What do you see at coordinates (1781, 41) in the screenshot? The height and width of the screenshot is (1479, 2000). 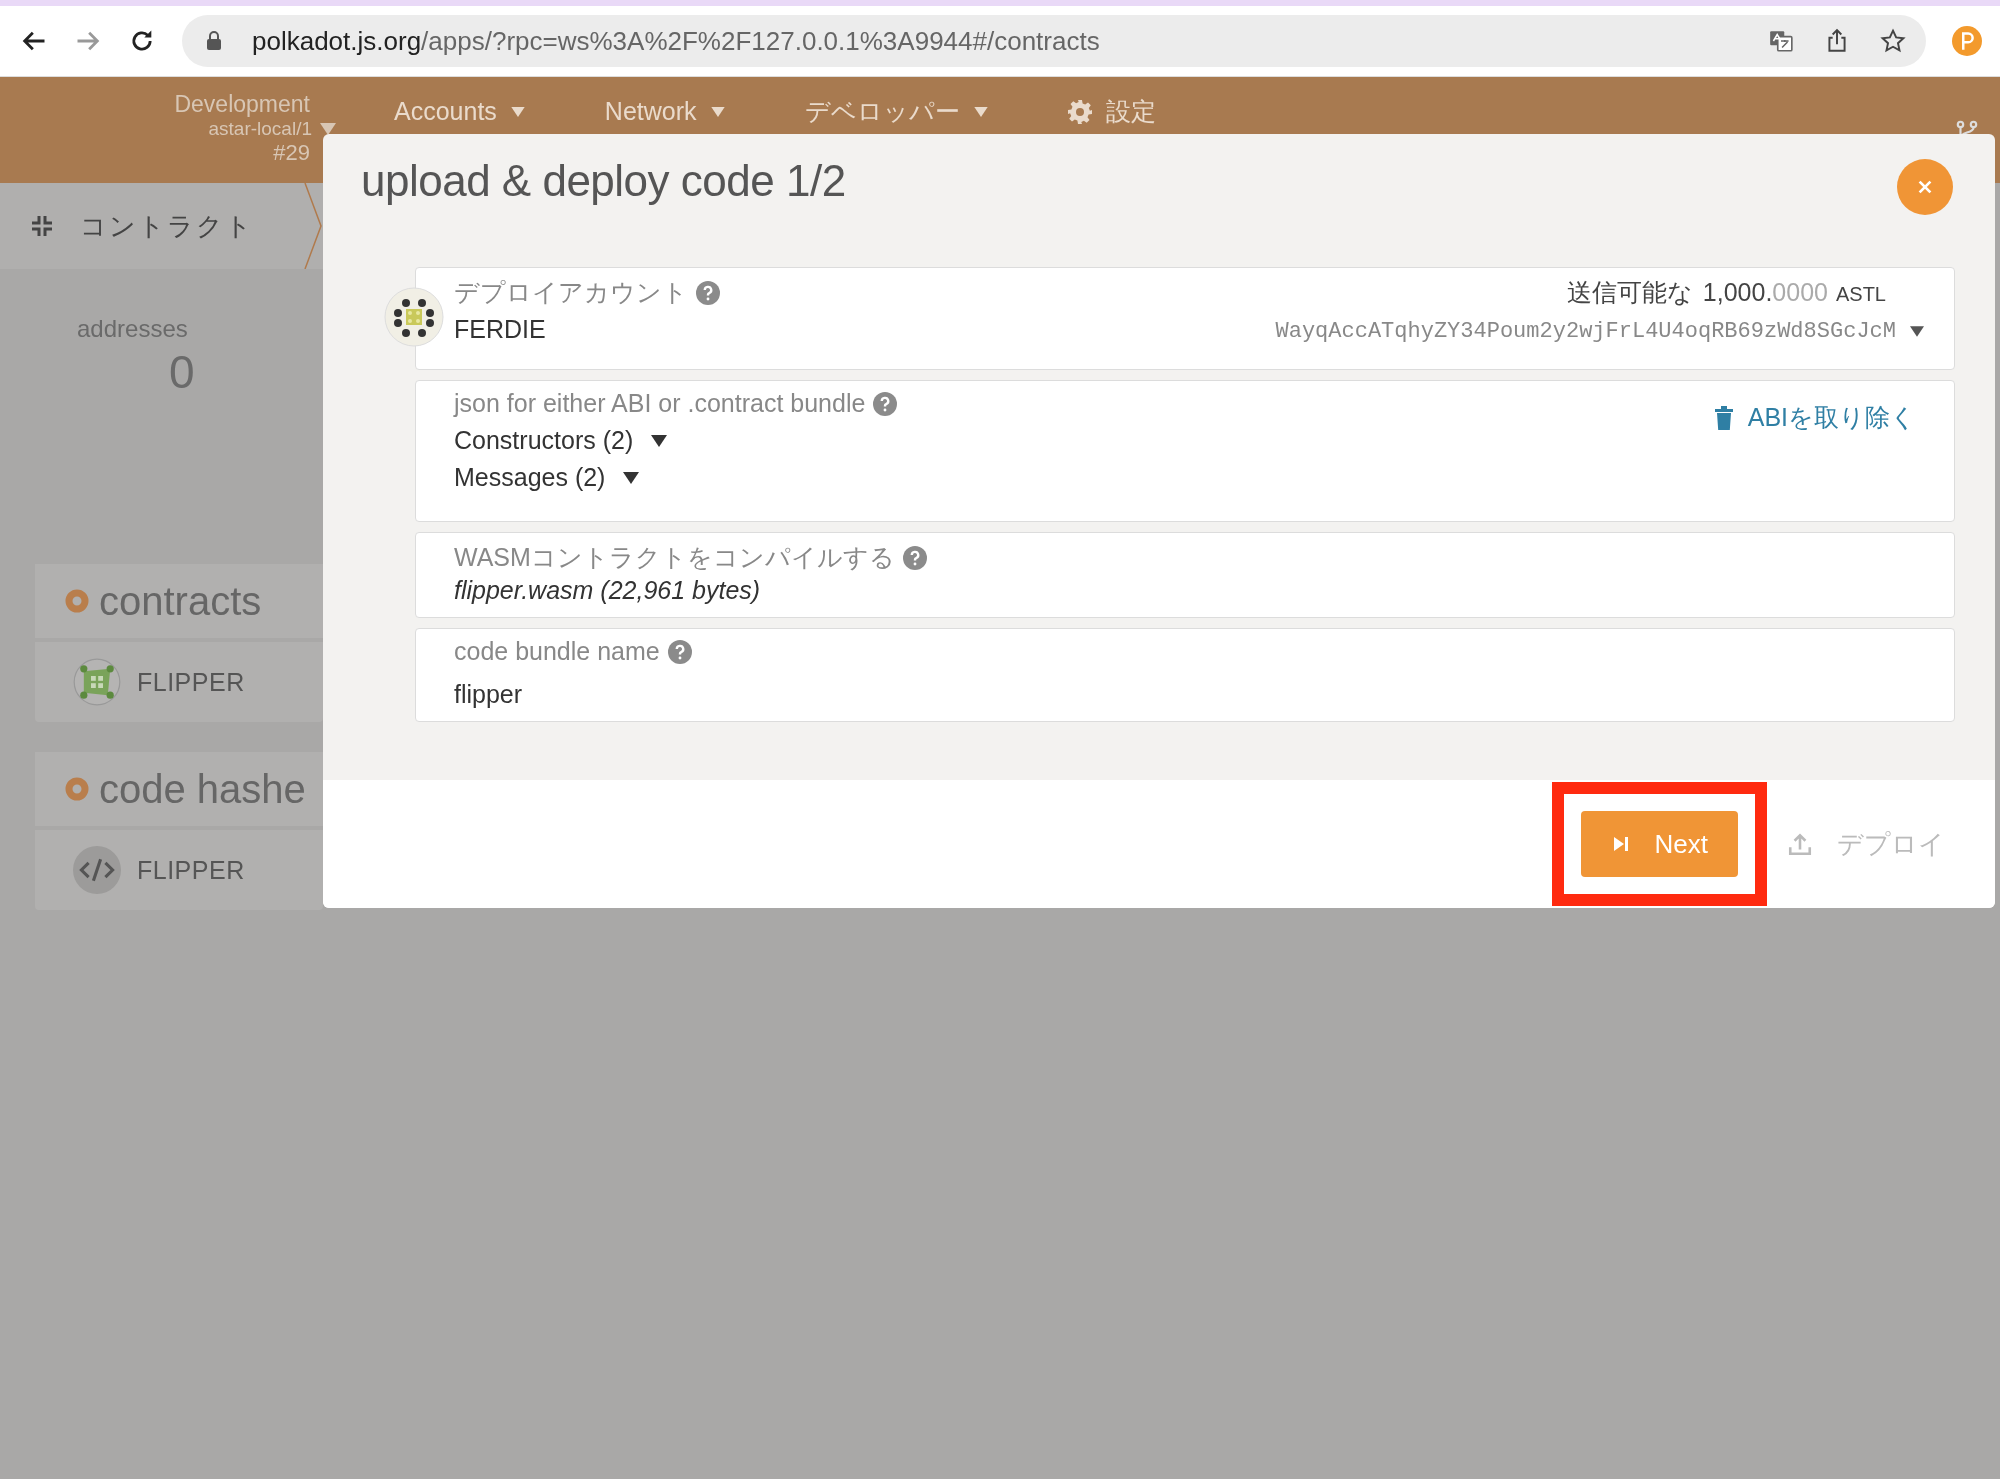 I see `translate-icon` at bounding box center [1781, 41].